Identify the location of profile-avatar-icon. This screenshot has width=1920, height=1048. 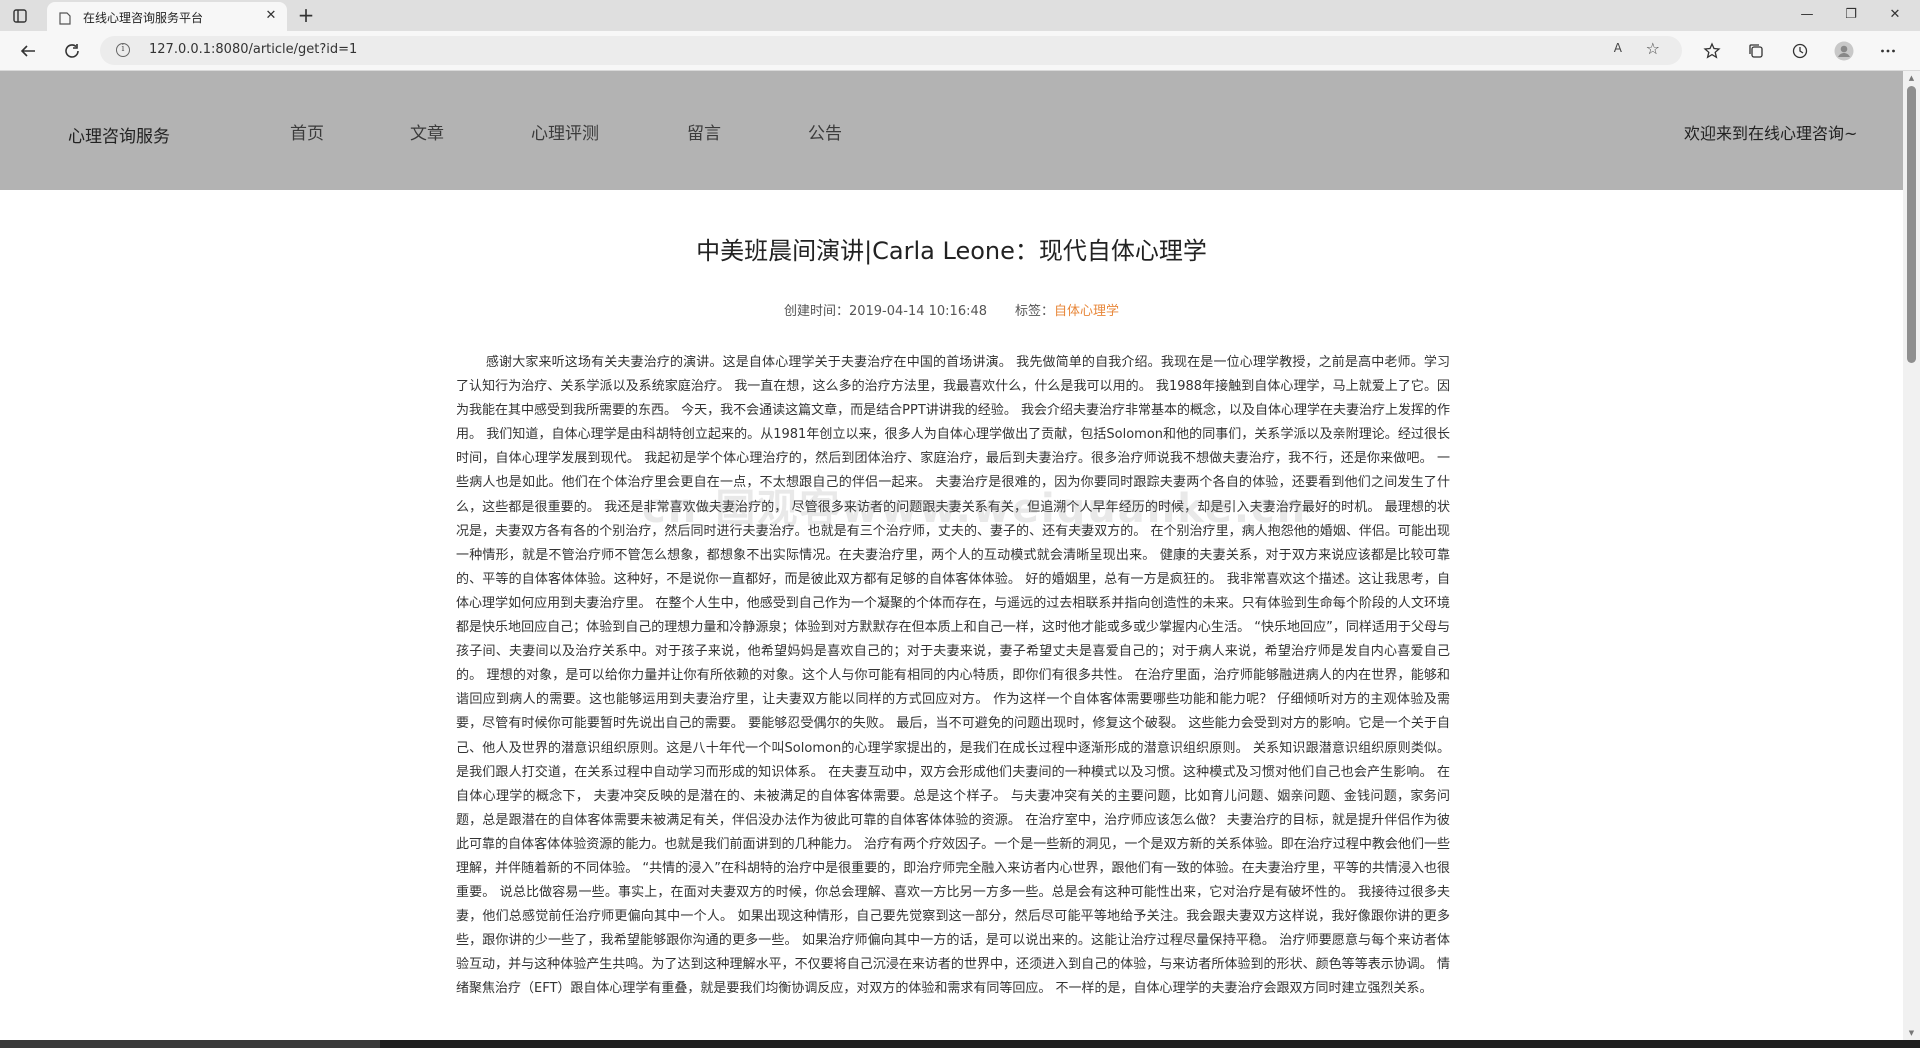
(1844, 51).